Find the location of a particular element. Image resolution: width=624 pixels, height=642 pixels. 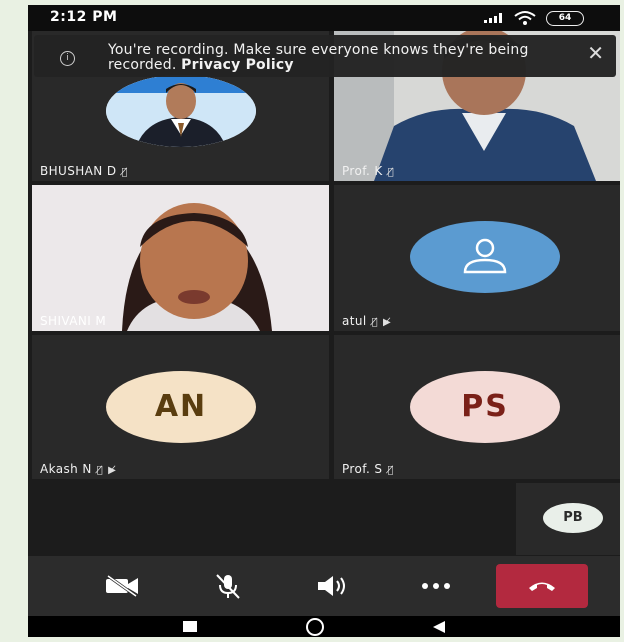

end-call-button is located at coordinates (542, 586).